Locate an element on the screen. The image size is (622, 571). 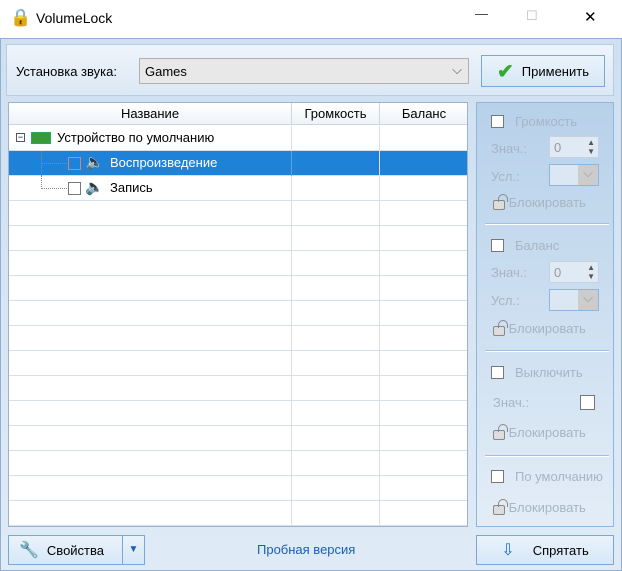
volume-value-spinner: 0 ▲ ▼ is located at coordinates (574, 147).